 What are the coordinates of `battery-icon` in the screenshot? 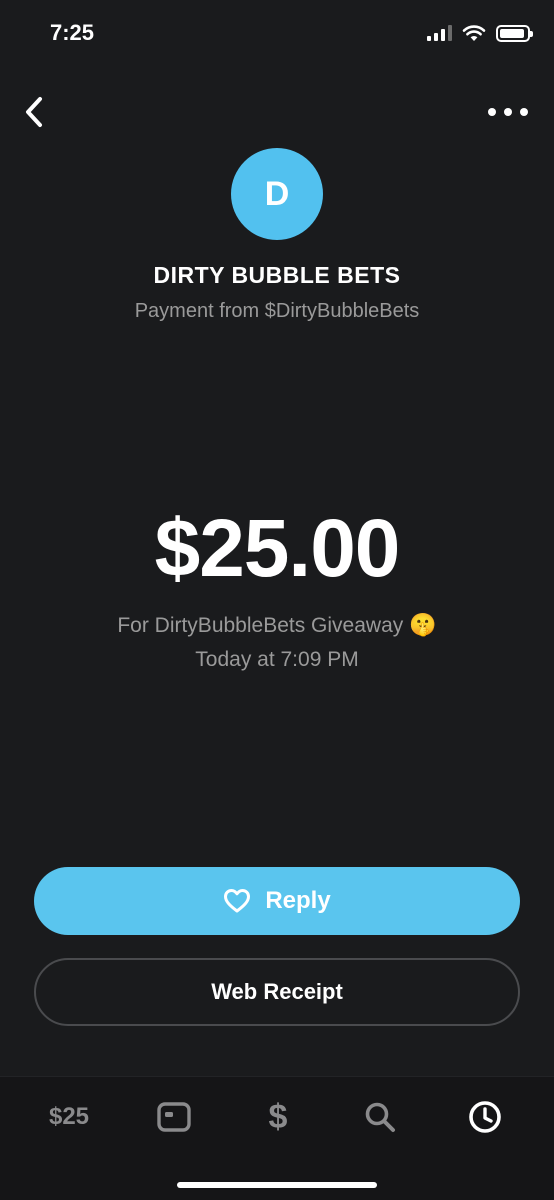 It's located at (514, 33).